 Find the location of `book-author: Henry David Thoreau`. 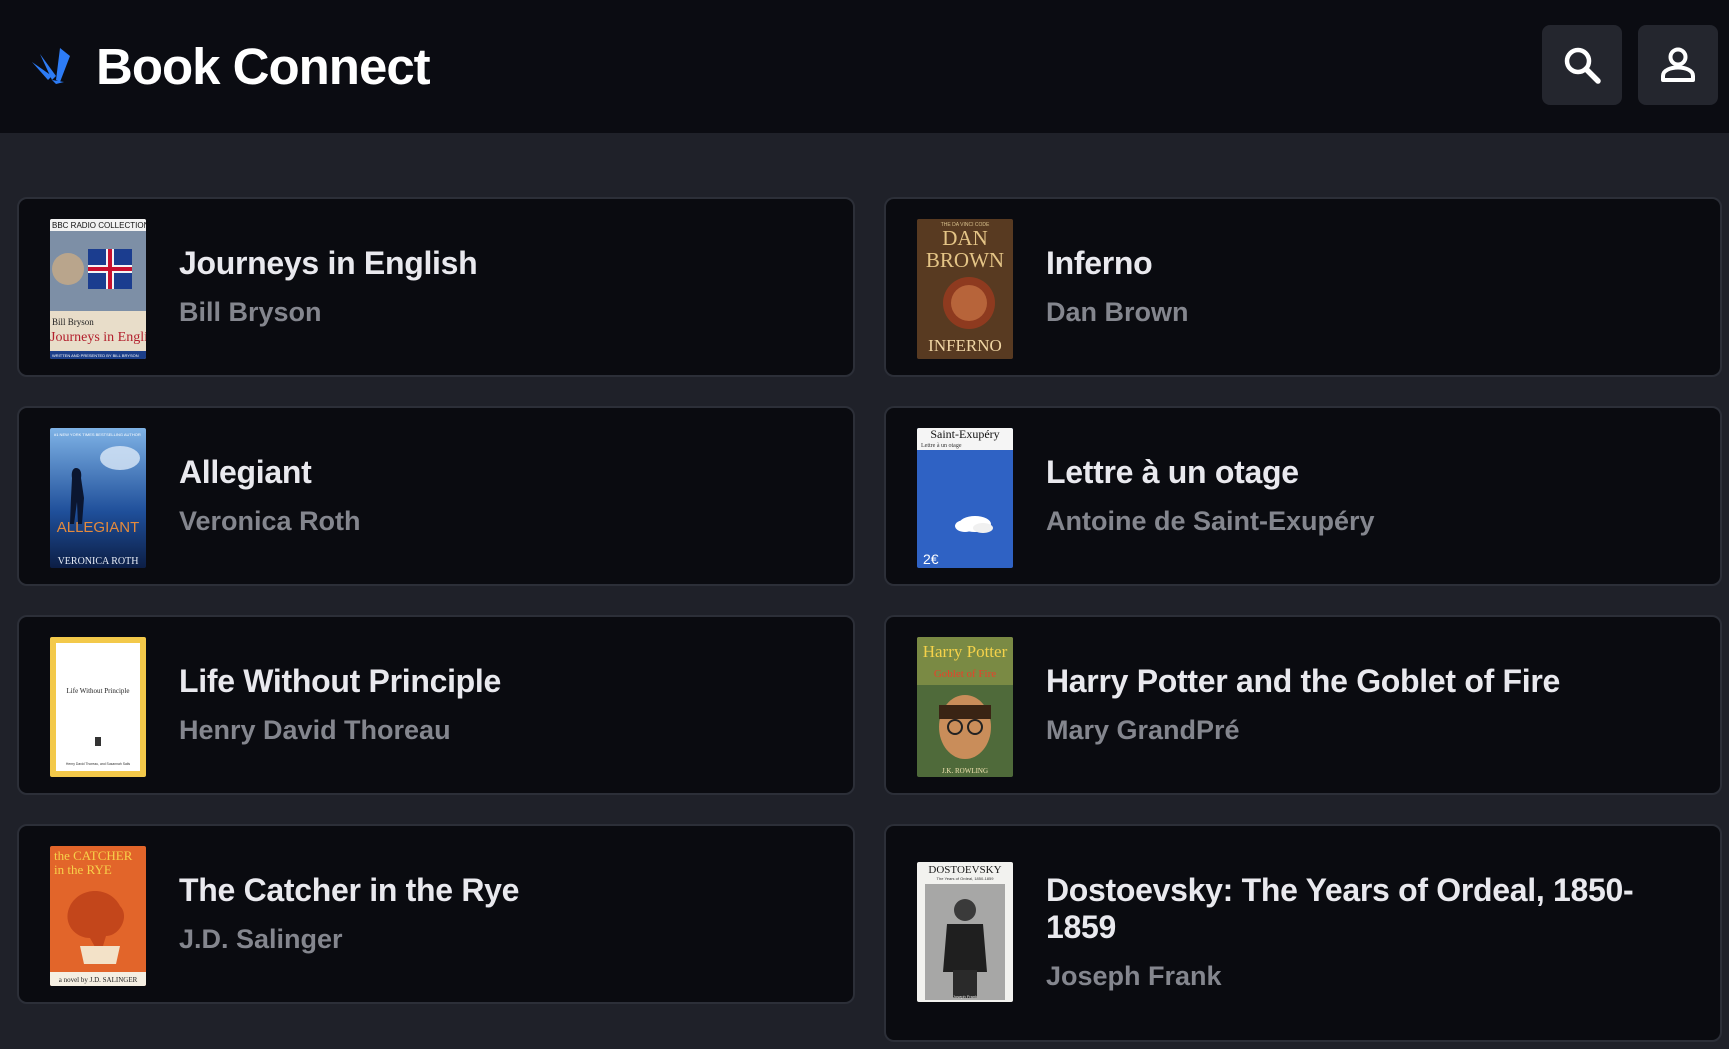

book-author: Henry David Thoreau is located at coordinates (315, 730).